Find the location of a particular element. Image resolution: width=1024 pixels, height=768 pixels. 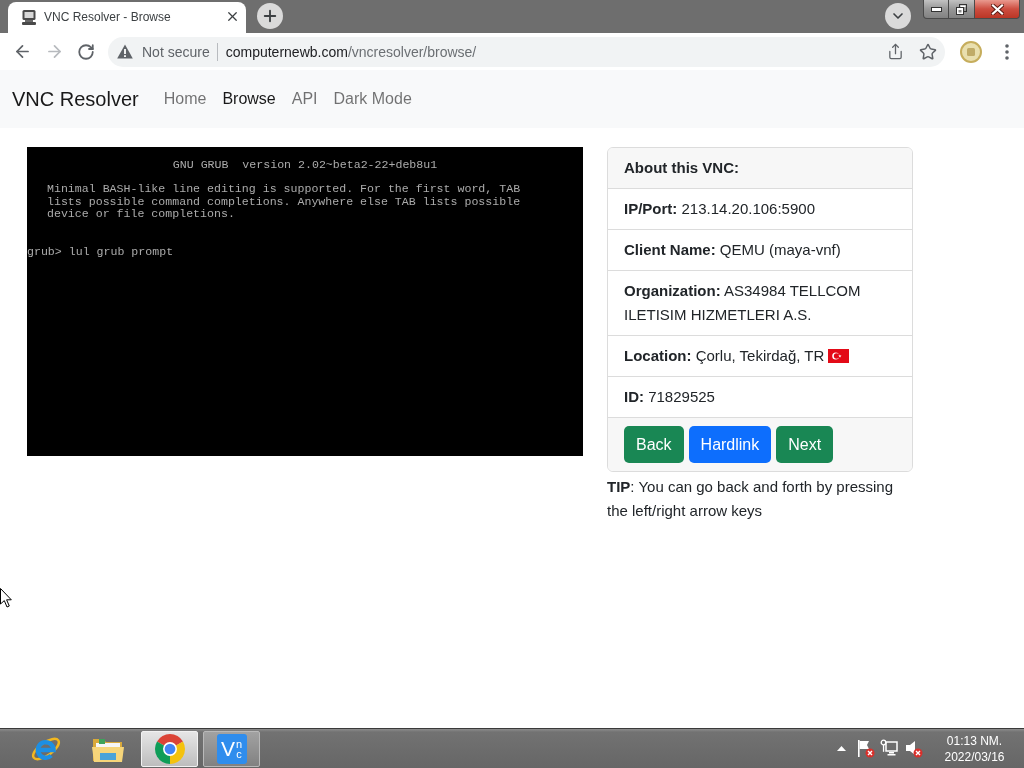

reload-icon is located at coordinates (86, 51).